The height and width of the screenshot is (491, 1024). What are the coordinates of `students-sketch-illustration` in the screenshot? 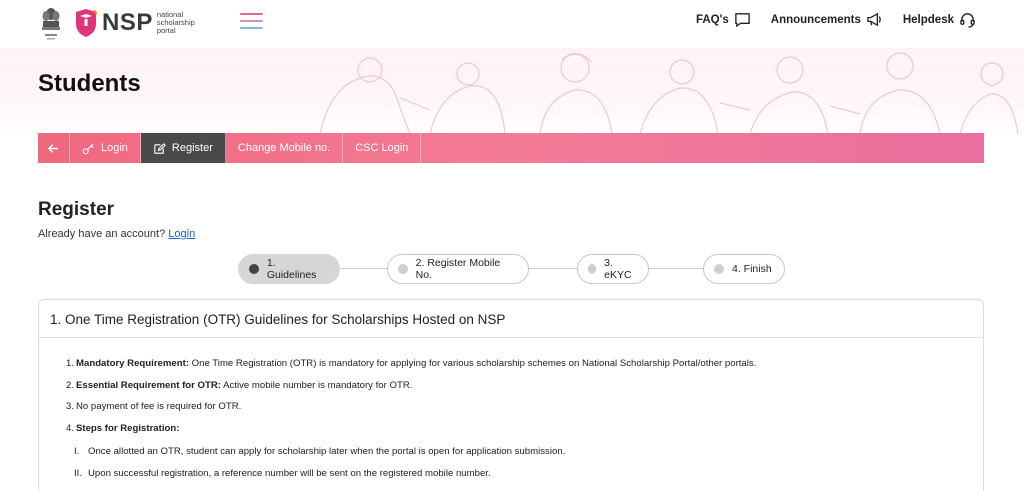 It's located at (669, 93).